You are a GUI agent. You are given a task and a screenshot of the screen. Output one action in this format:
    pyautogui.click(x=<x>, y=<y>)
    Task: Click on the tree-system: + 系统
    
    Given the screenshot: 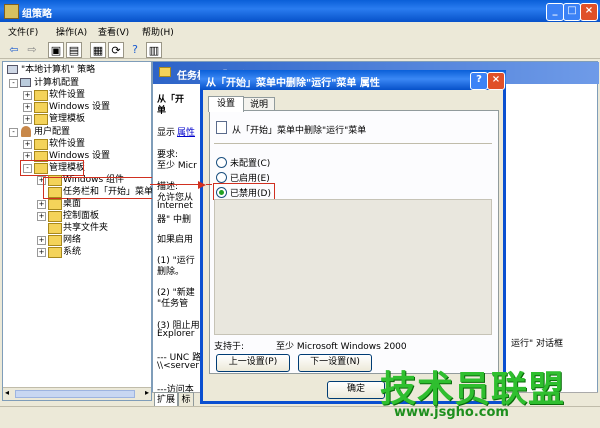 What is the action you would take?
    pyautogui.click(x=59, y=252)
    